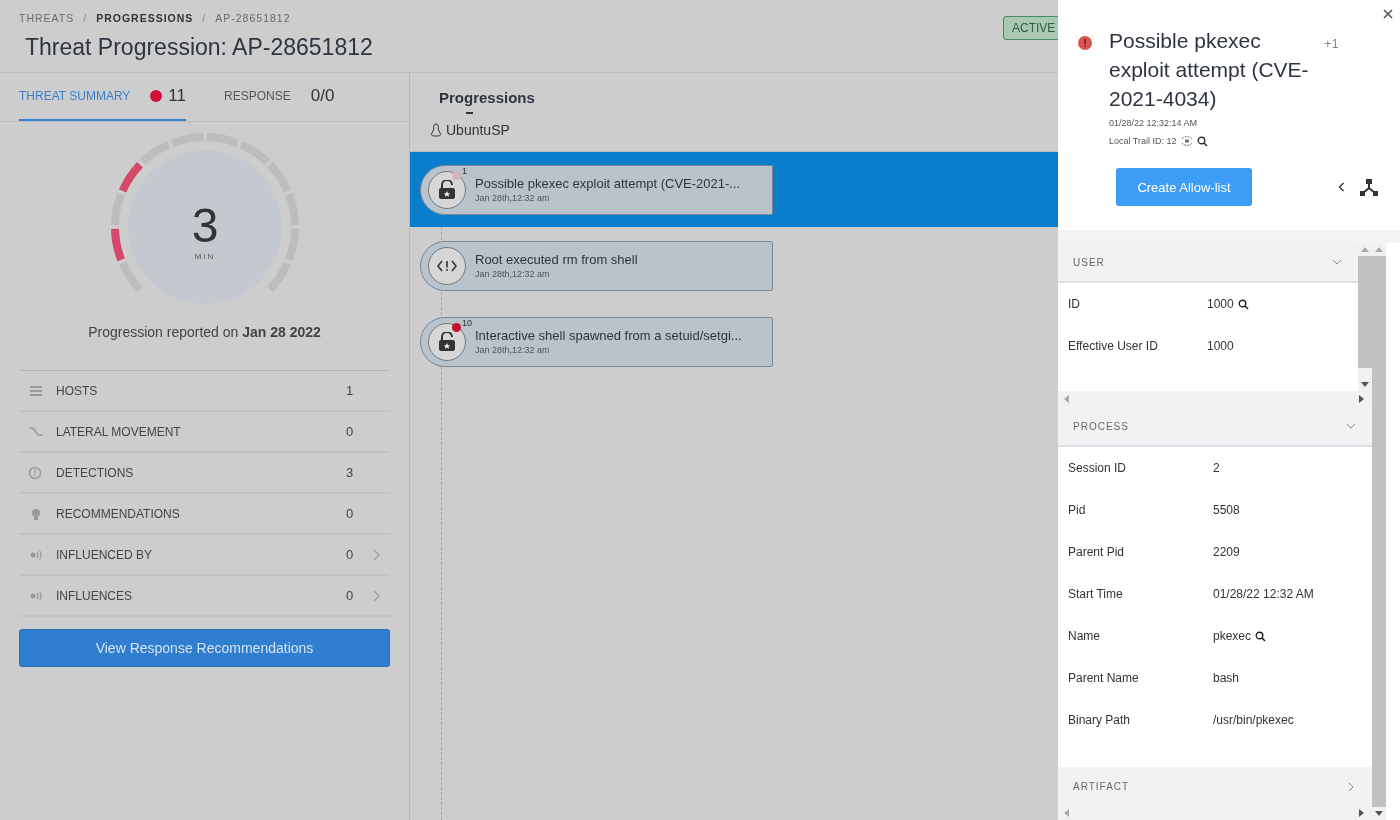 The width and height of the screenshot is (1400, 820). What do you see at coordinates (1098, 468) in the screenshot?
I see `field-label: Session ID` at bounding box center [1098, 468].